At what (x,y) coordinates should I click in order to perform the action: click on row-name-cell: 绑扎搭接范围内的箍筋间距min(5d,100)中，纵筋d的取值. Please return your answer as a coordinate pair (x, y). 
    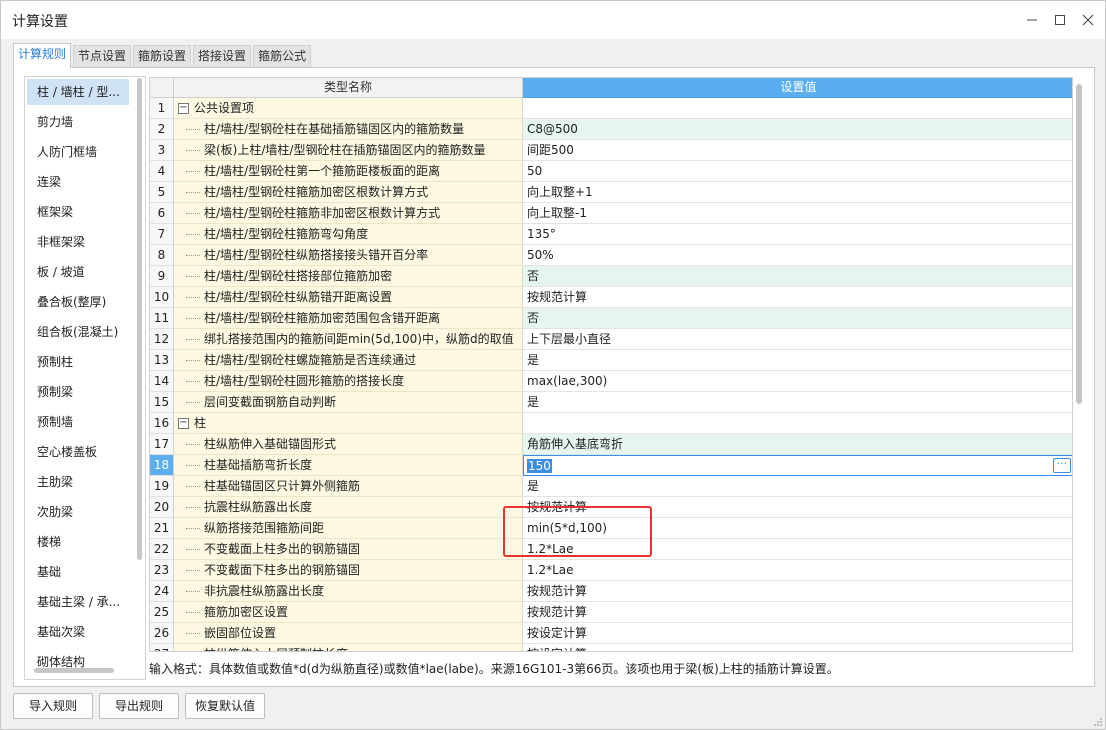
    Looking at the image, I should click on (348, 339).